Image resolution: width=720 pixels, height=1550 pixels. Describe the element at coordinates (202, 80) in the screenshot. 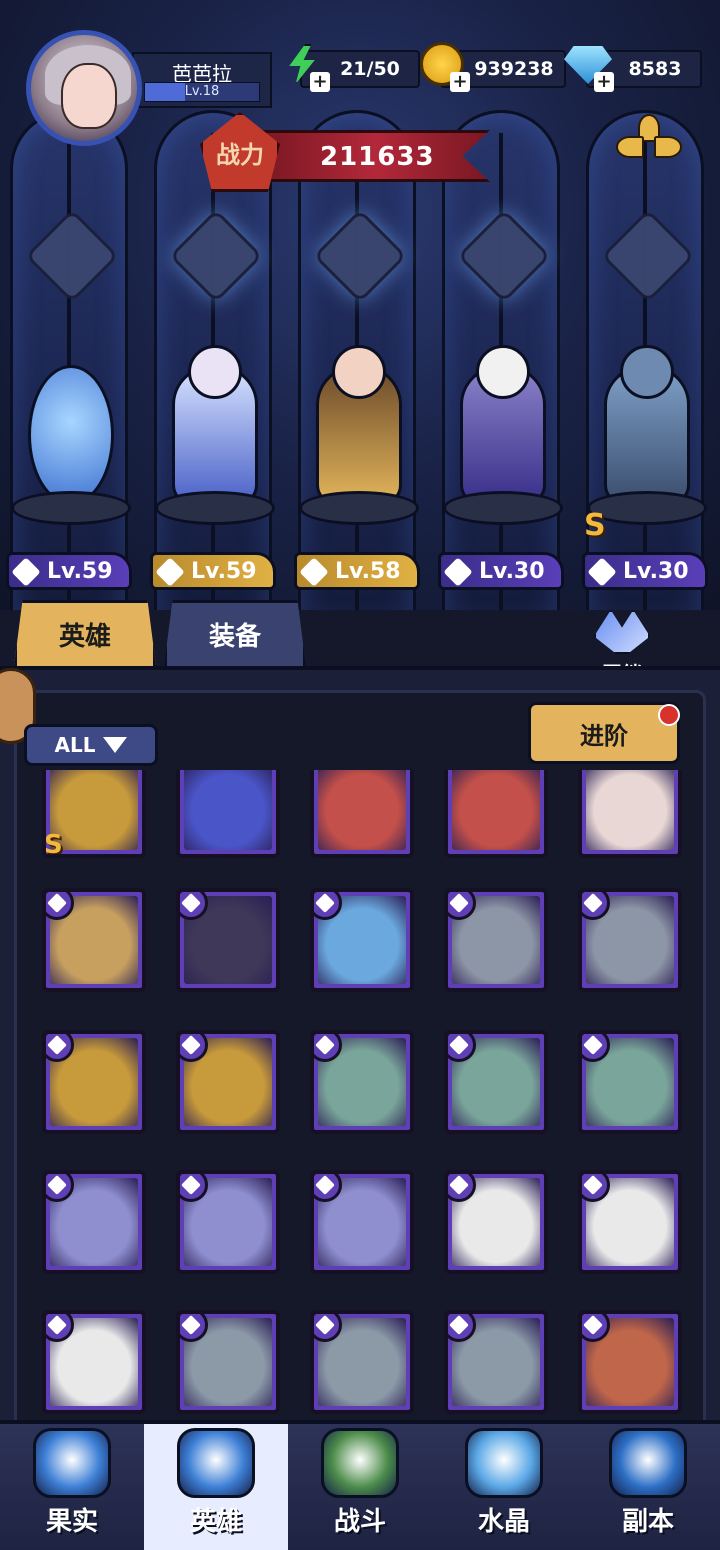

I see `player-name-box: 芭芭拉 Lv.18` at that location.